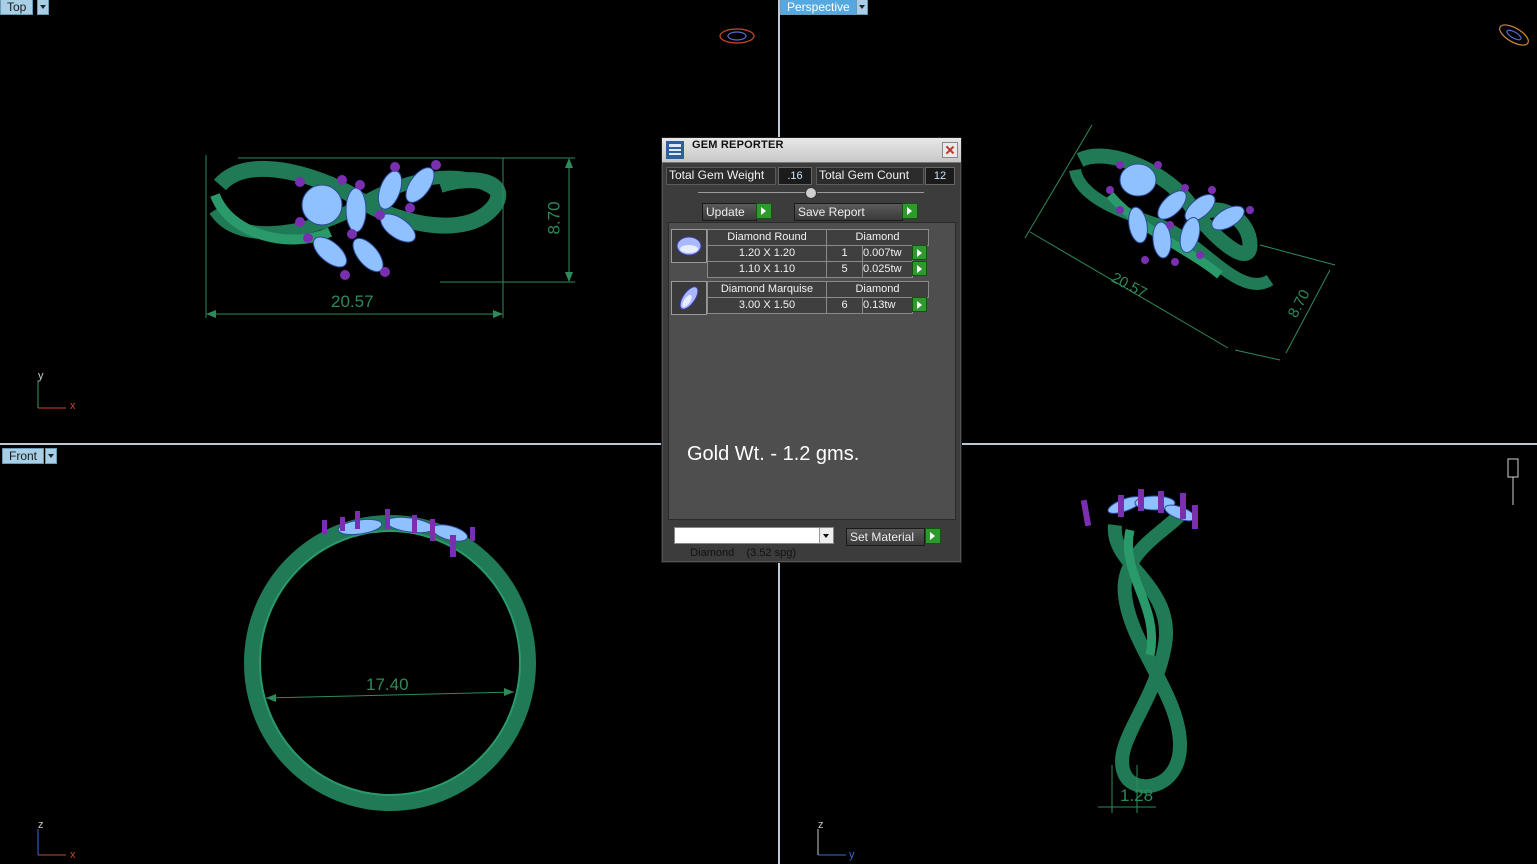 The image size is (1537, 864). What do you see at coordinates (811, 150) in the screenshot?
I see `gem-reporter-titlebar: GEM REPORTER` at bounding box center [811, 150].